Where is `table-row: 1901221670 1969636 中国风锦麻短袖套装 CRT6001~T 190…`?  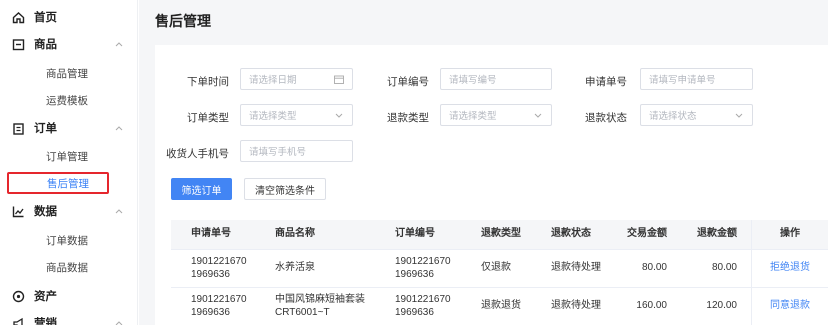 table-row: 1901221670 1969636 中国风锦麻短袖套装 CRT6001~T 190… is located at coordinates (499, 306).